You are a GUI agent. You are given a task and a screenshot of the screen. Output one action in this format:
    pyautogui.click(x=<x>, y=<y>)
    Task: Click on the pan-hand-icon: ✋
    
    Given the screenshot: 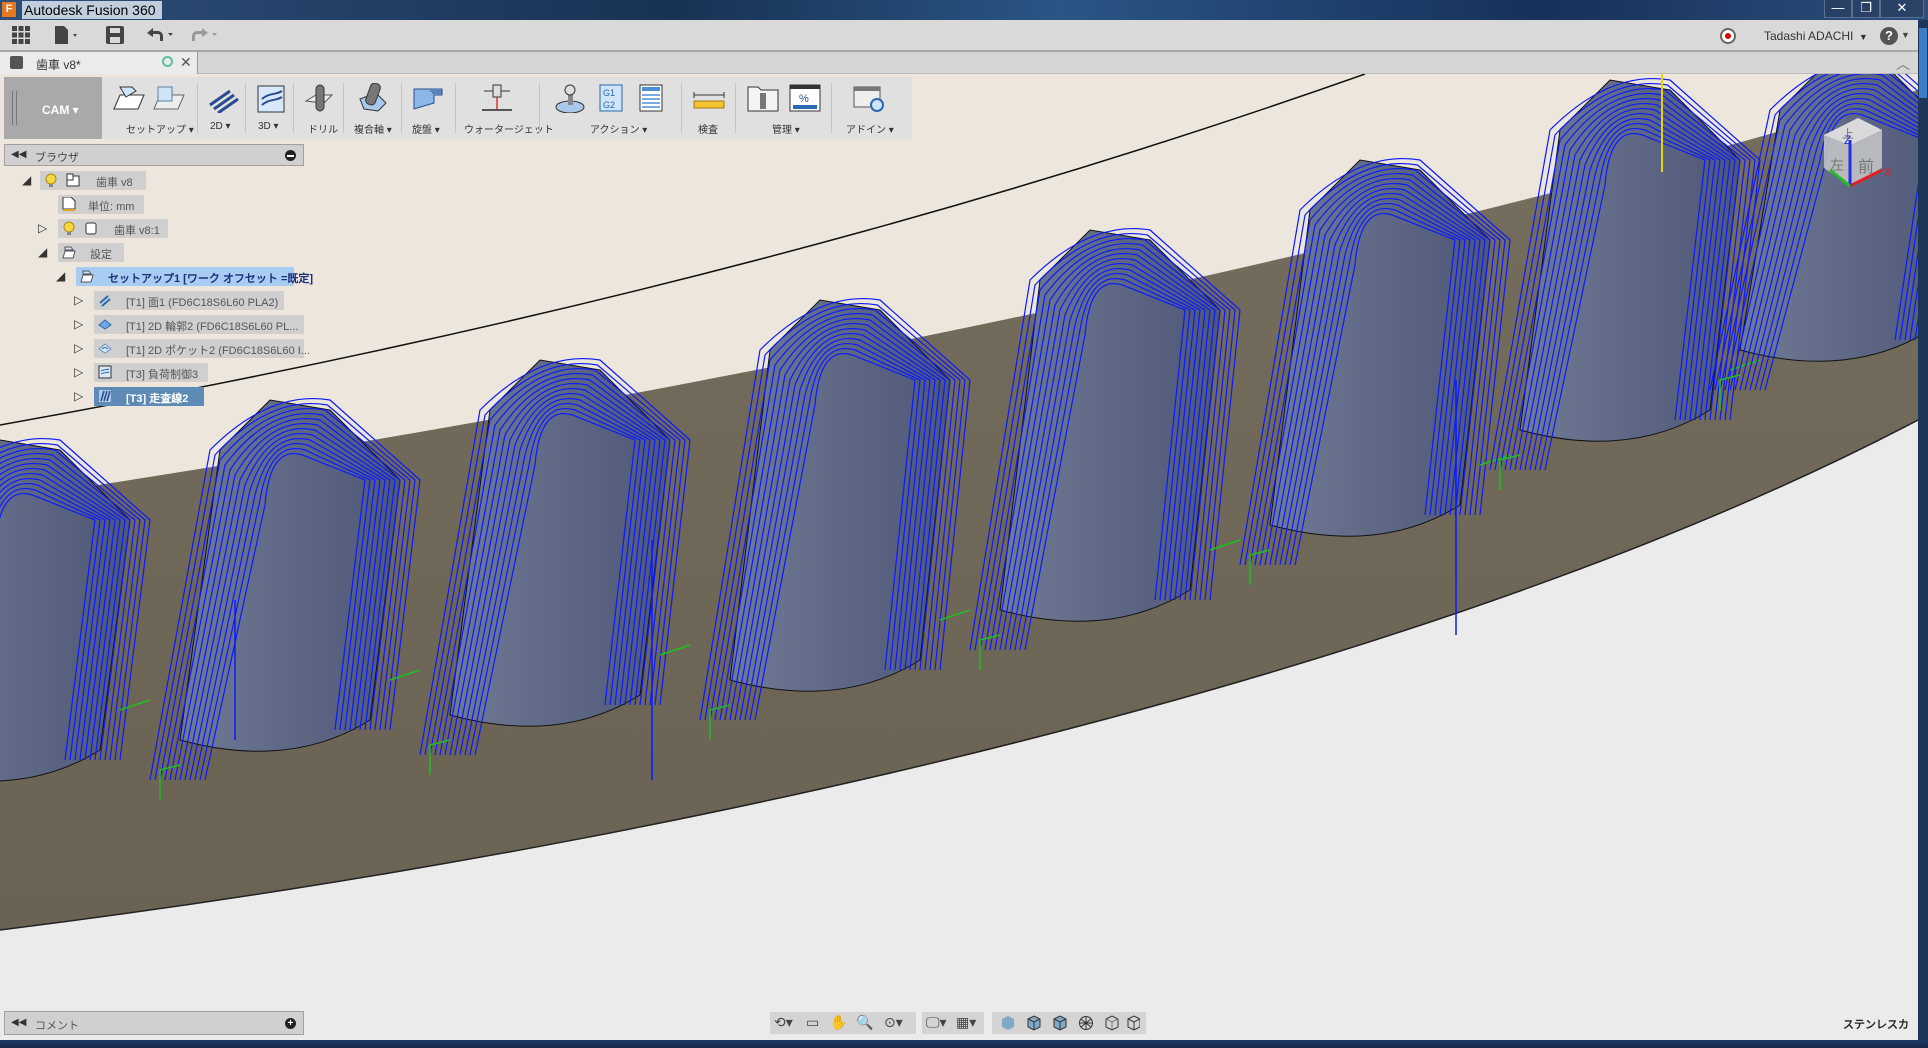 What is the action you would take?
    pyautogui.click(x=838, y=1022)
    